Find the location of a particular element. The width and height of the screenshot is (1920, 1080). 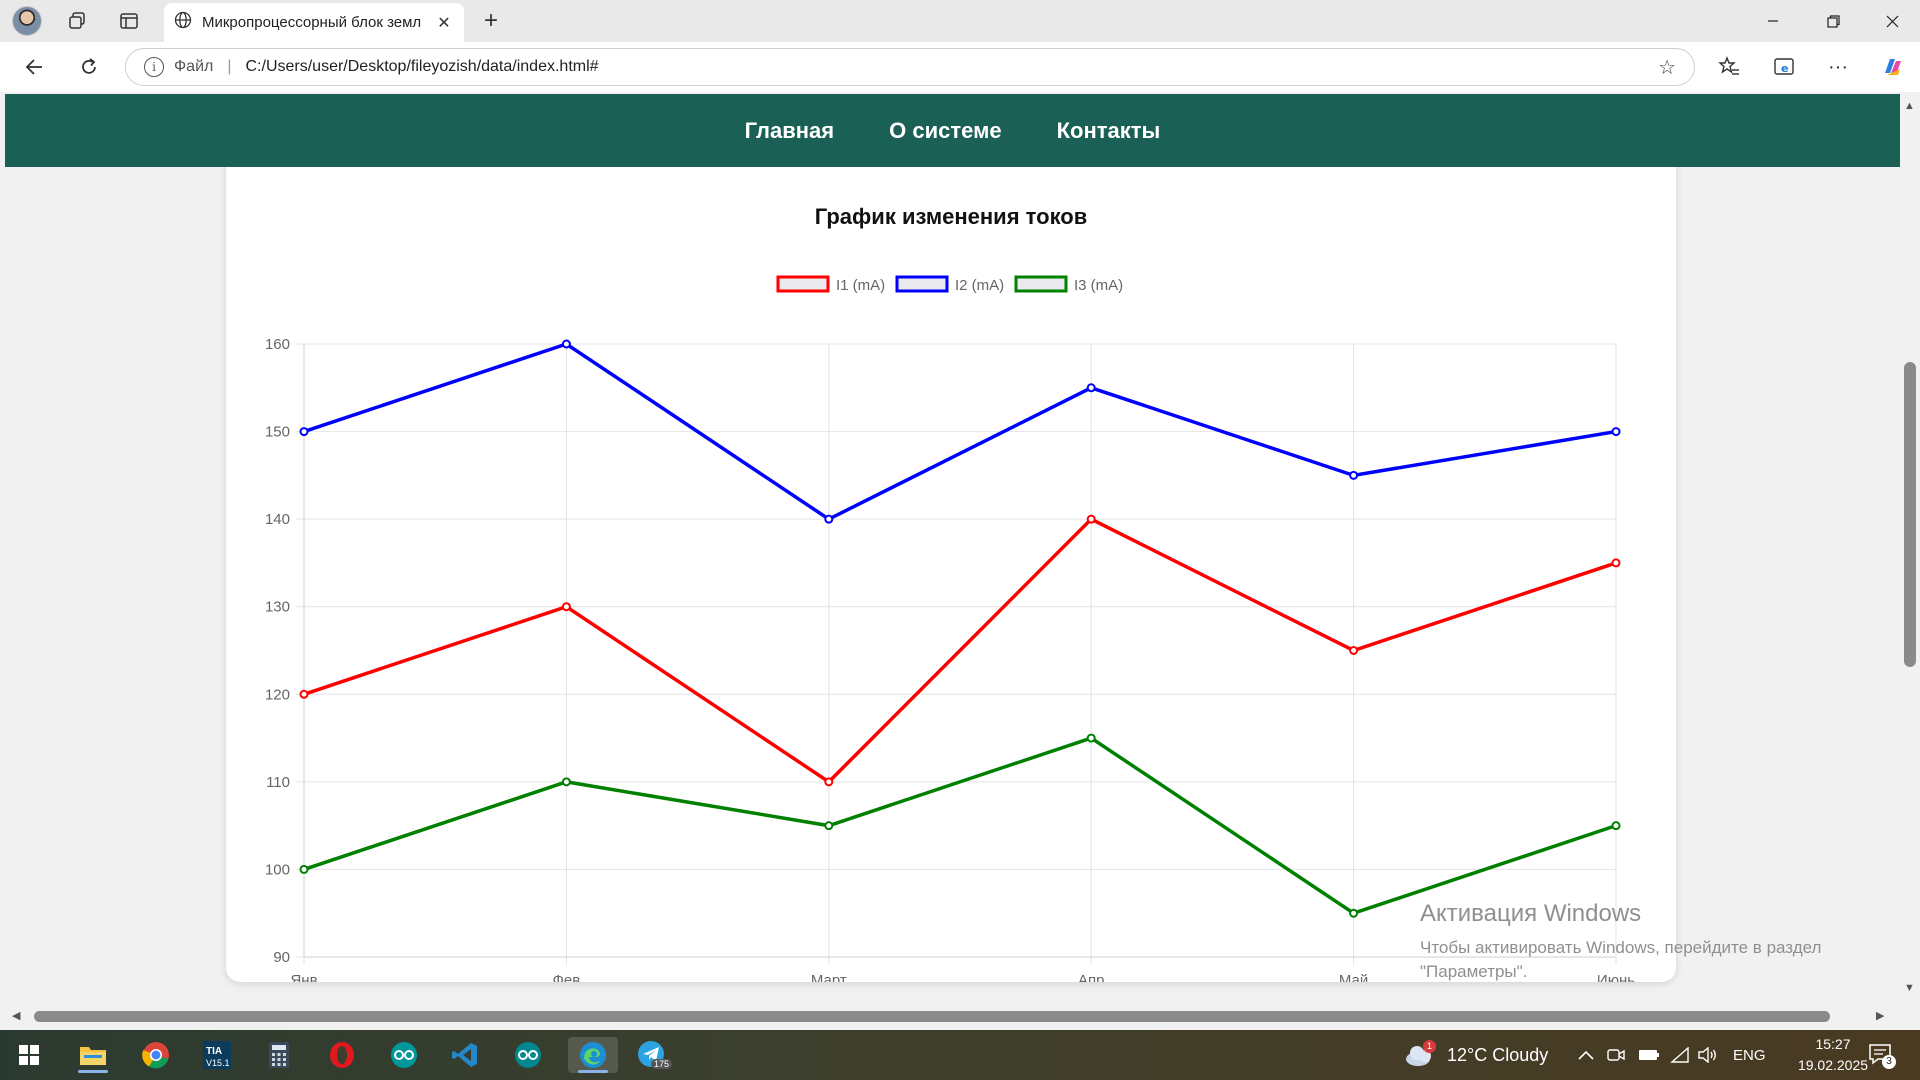

more-menu-icon: ··· is located at coordinates (1838, 67).